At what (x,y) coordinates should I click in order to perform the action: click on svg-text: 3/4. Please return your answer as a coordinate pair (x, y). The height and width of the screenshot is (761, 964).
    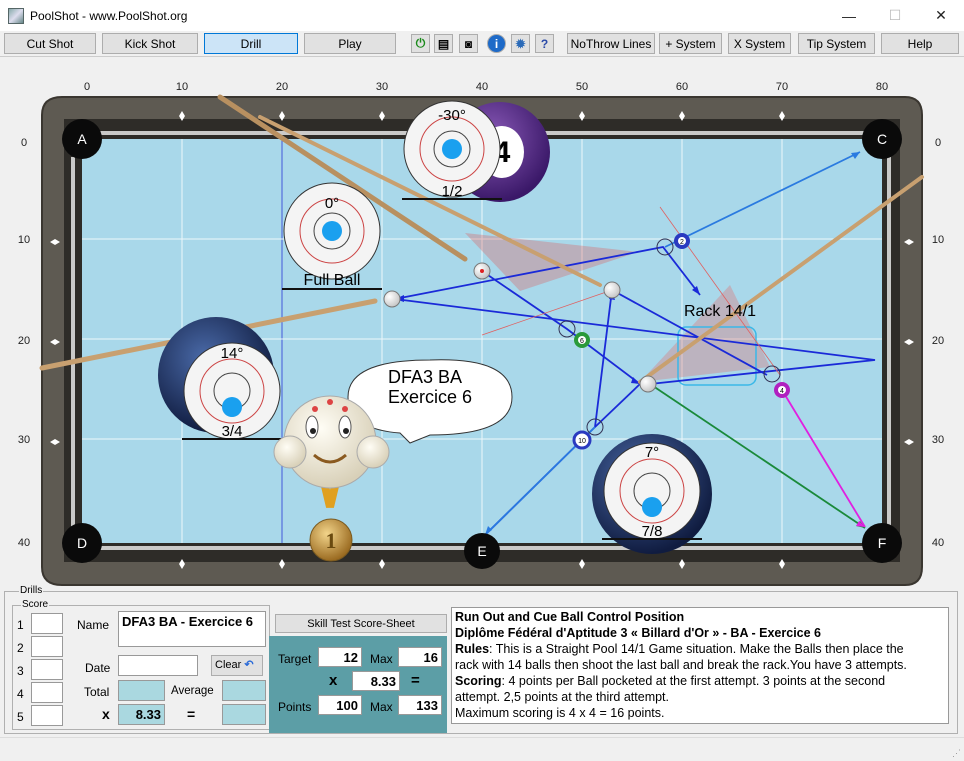
    Looking at the image, I should click on (232, 431).